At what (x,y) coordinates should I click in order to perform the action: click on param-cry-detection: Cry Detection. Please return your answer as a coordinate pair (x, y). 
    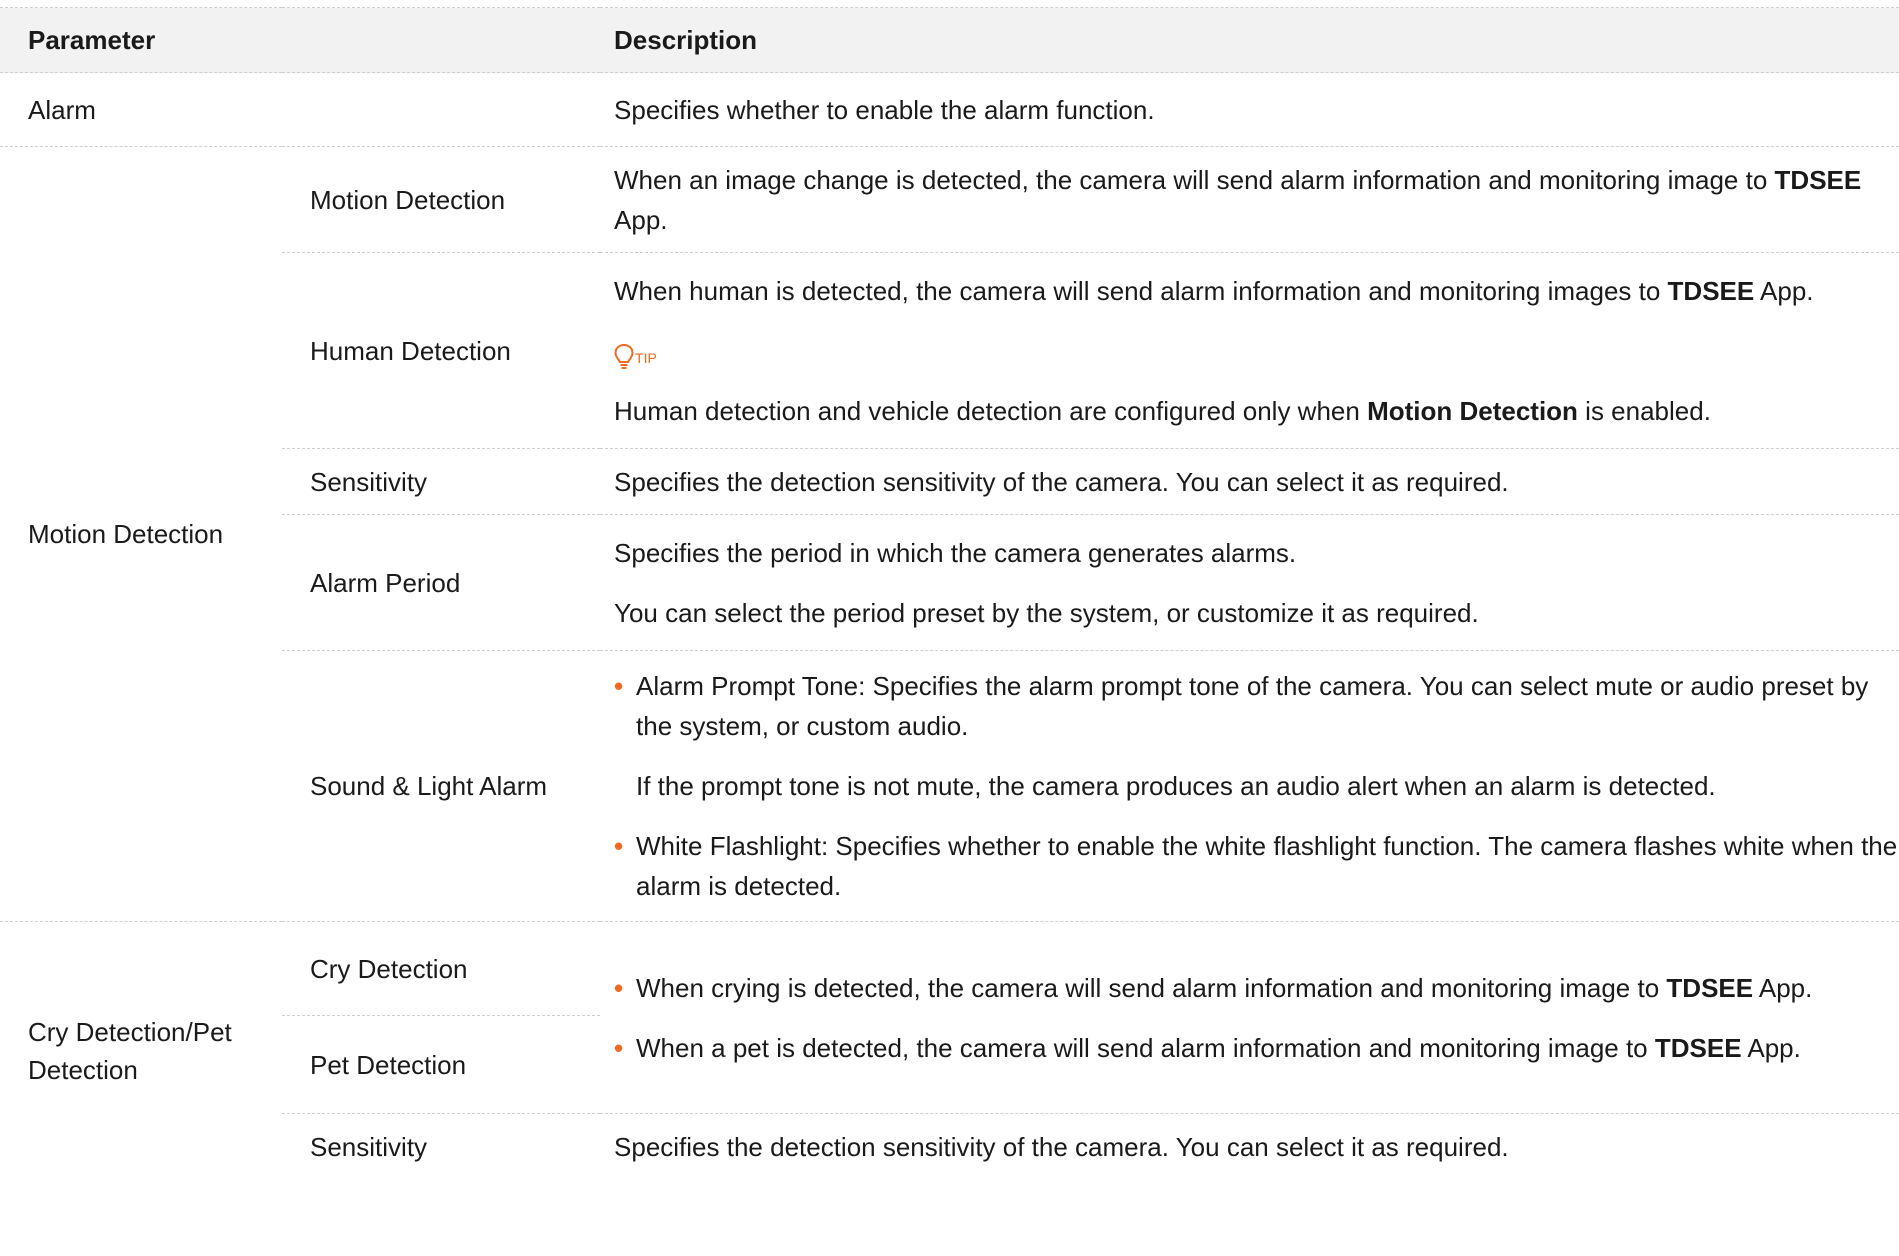
    Looking at the image, I should click on (441, 968).